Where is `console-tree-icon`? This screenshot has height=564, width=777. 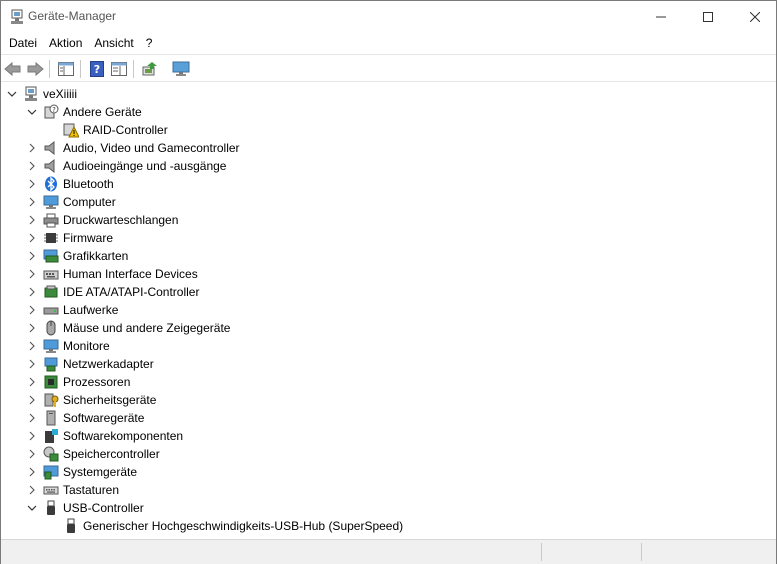 console-tree-icon is located at coordinates (66, 69).